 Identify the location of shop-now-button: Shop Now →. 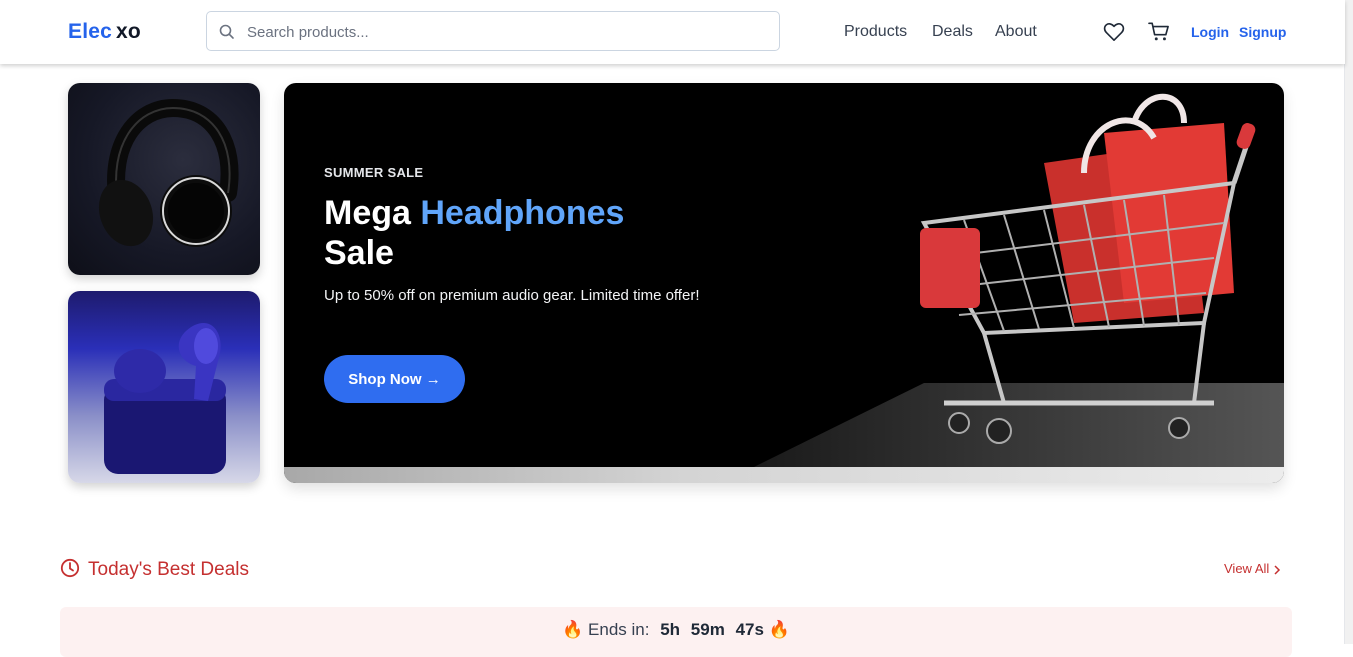
(394, 379).